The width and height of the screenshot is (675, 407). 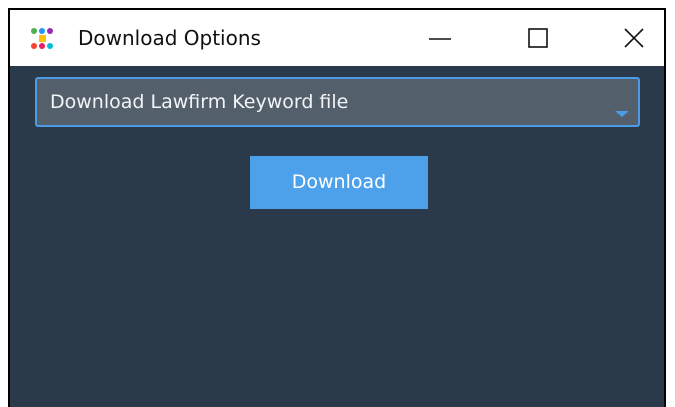 I want to click on minimize-button, so click(x=440, y=38).